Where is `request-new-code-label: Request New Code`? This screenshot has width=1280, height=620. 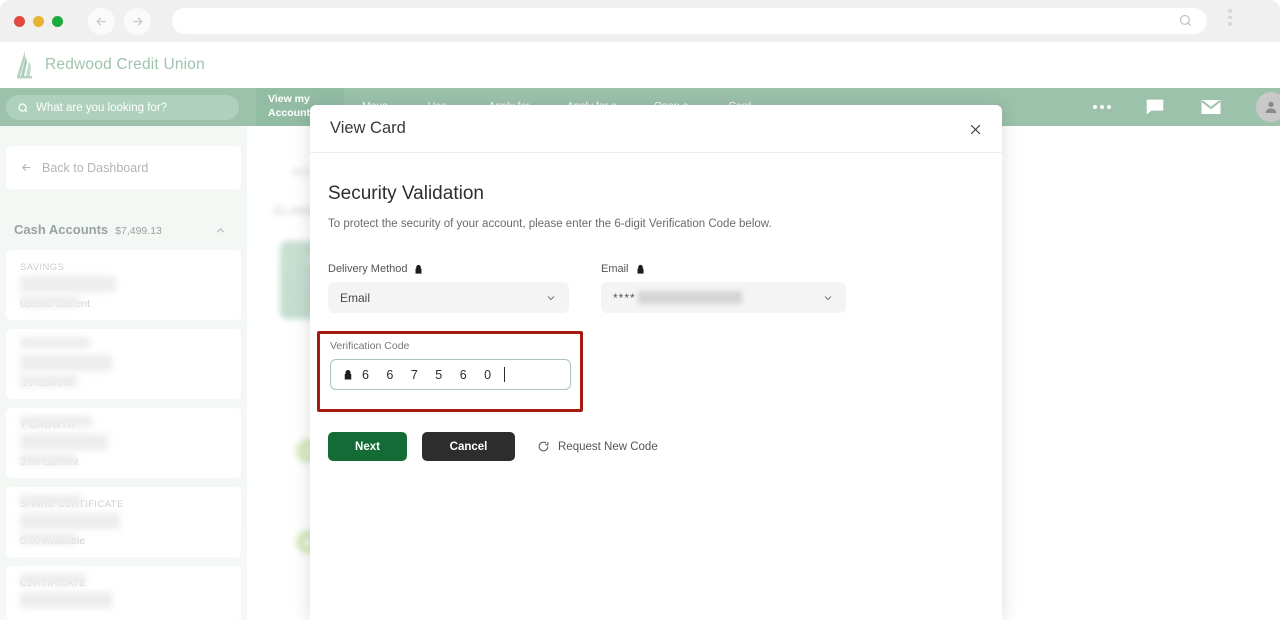 request-new-code-label: Request New Code is located at coordinates (608, 446).